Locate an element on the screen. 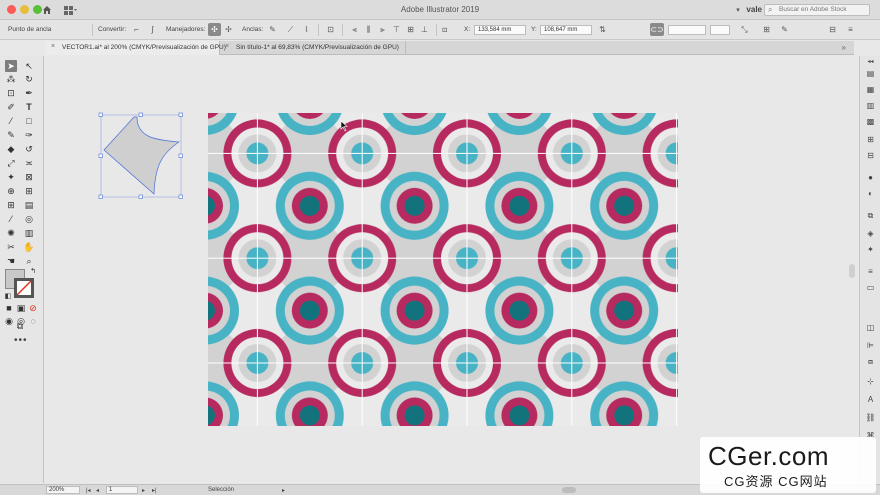 The width and height of the screenshot is (880, 495). slice-tool-icon: ✂ is located at coordinates (11, 247).